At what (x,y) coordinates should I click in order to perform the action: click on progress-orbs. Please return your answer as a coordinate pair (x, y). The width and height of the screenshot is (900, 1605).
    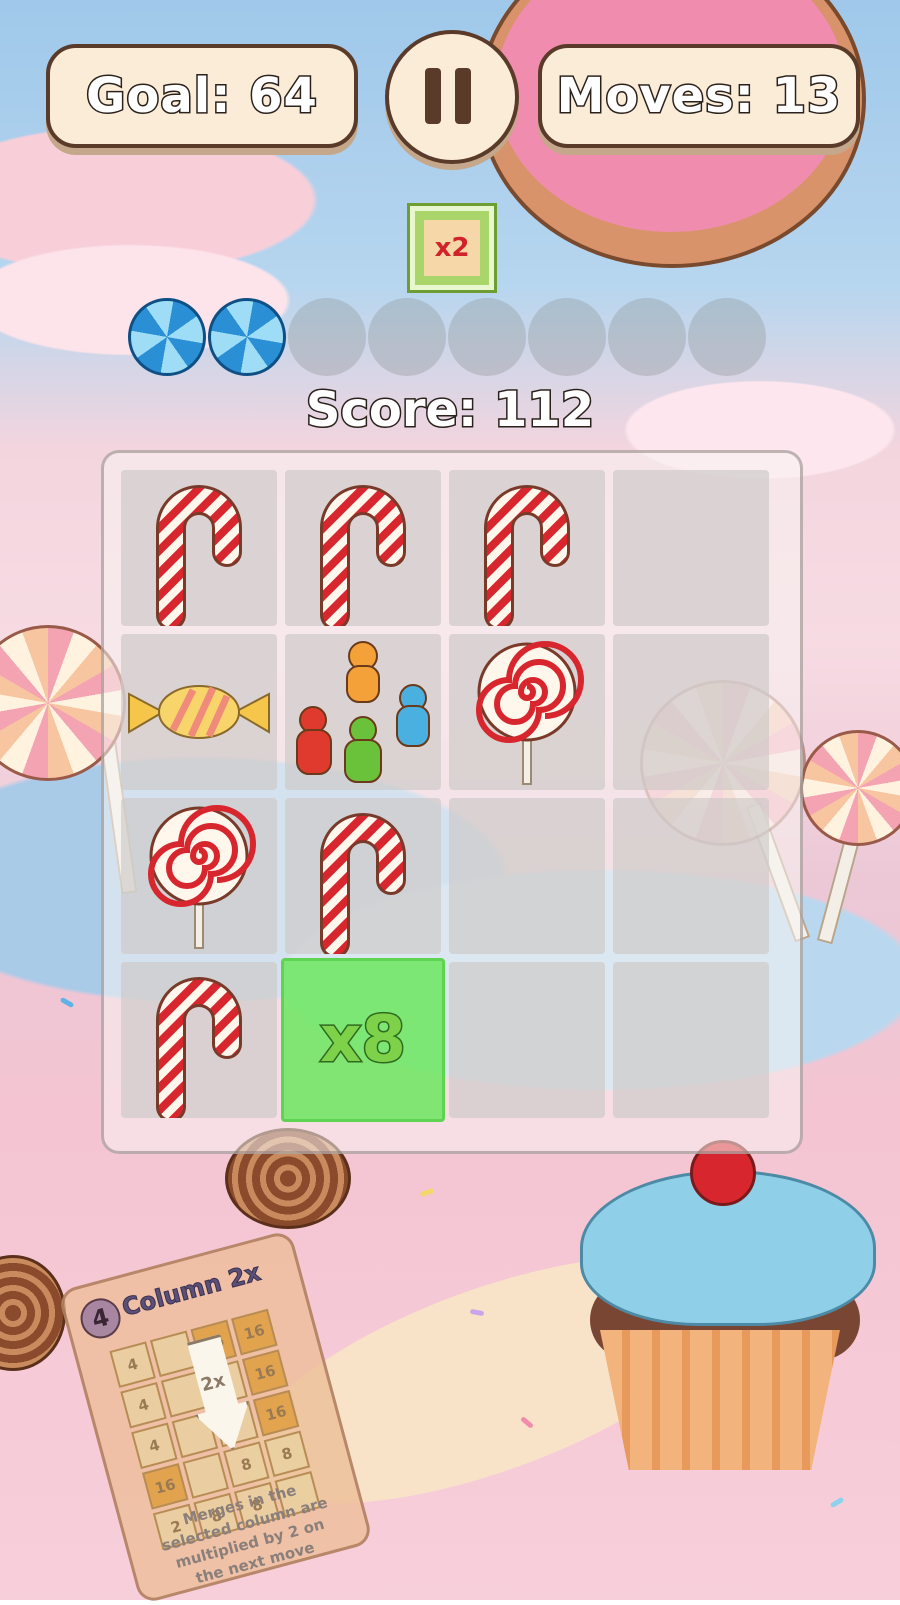
    Looking at the image, I should click on (447, 337).